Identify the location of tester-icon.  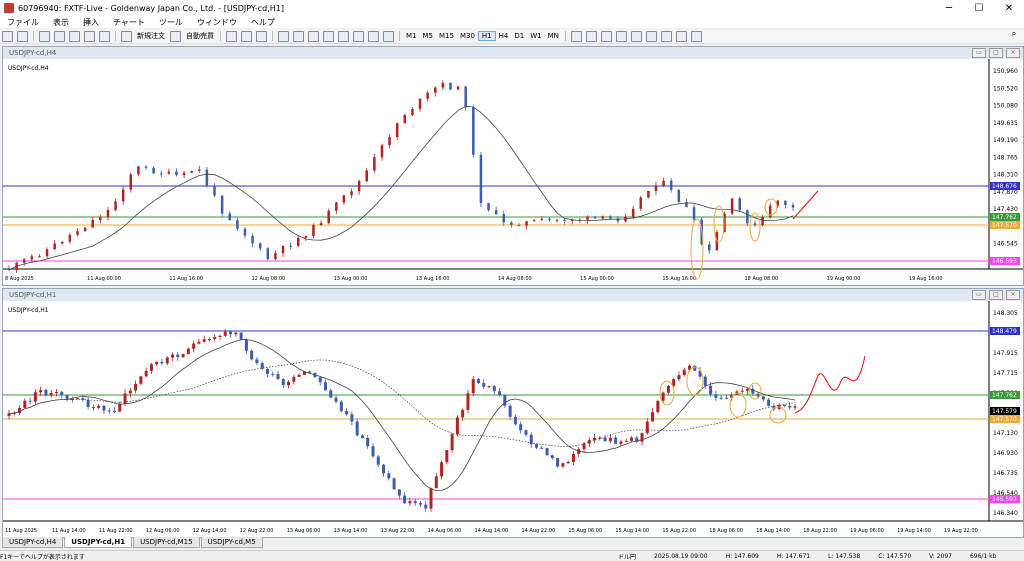
(104, 36).